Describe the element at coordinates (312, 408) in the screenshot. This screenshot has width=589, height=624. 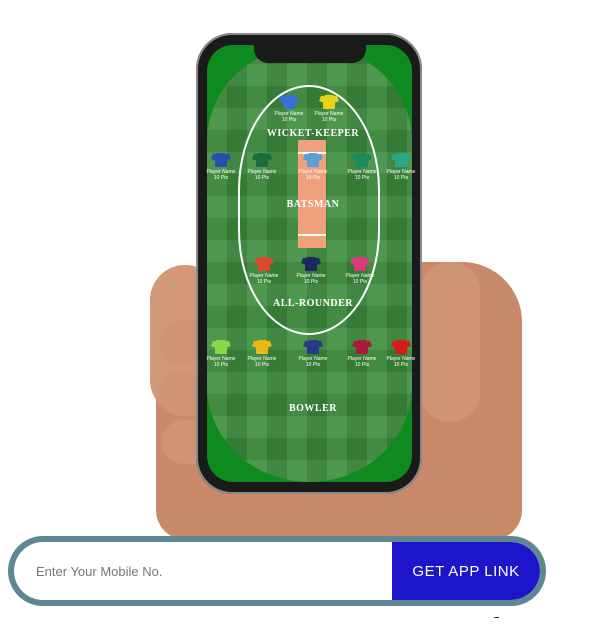
I see `section-bowler: BOWLER` at that location.